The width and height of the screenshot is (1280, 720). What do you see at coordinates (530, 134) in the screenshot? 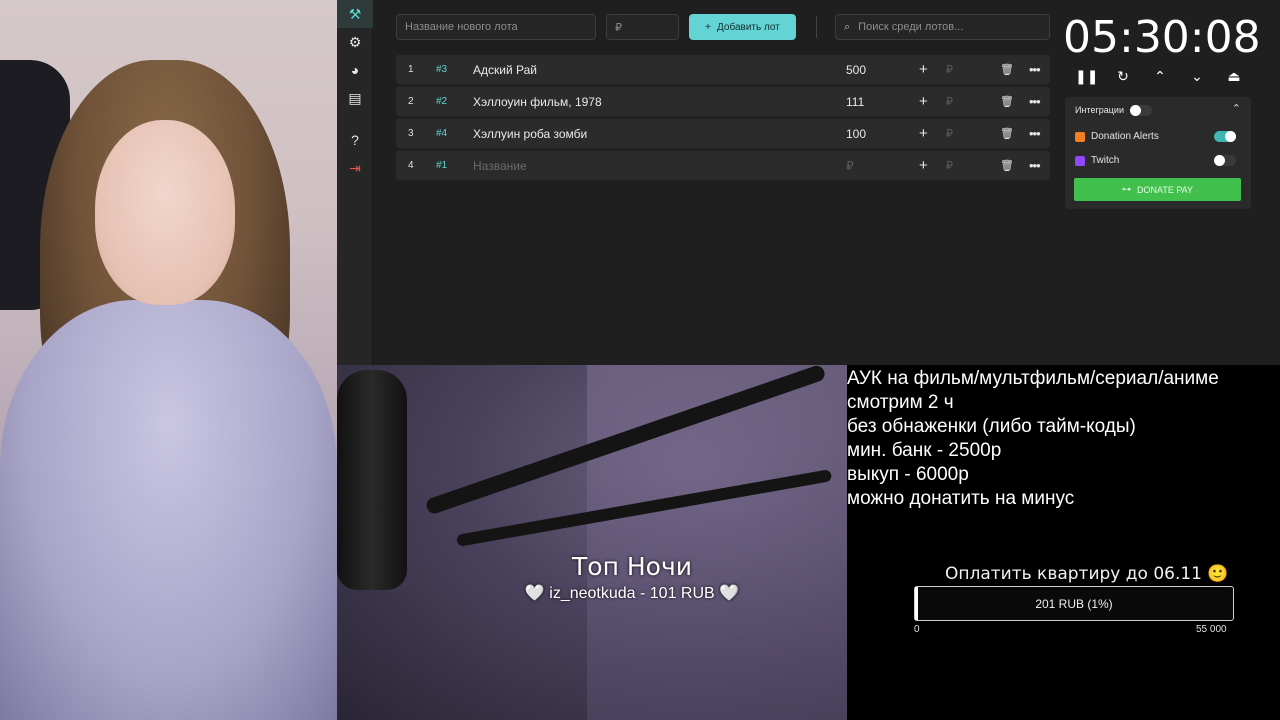
I see `lot-title: Хэллуин роба зомби` at bounding box center [530, 134].